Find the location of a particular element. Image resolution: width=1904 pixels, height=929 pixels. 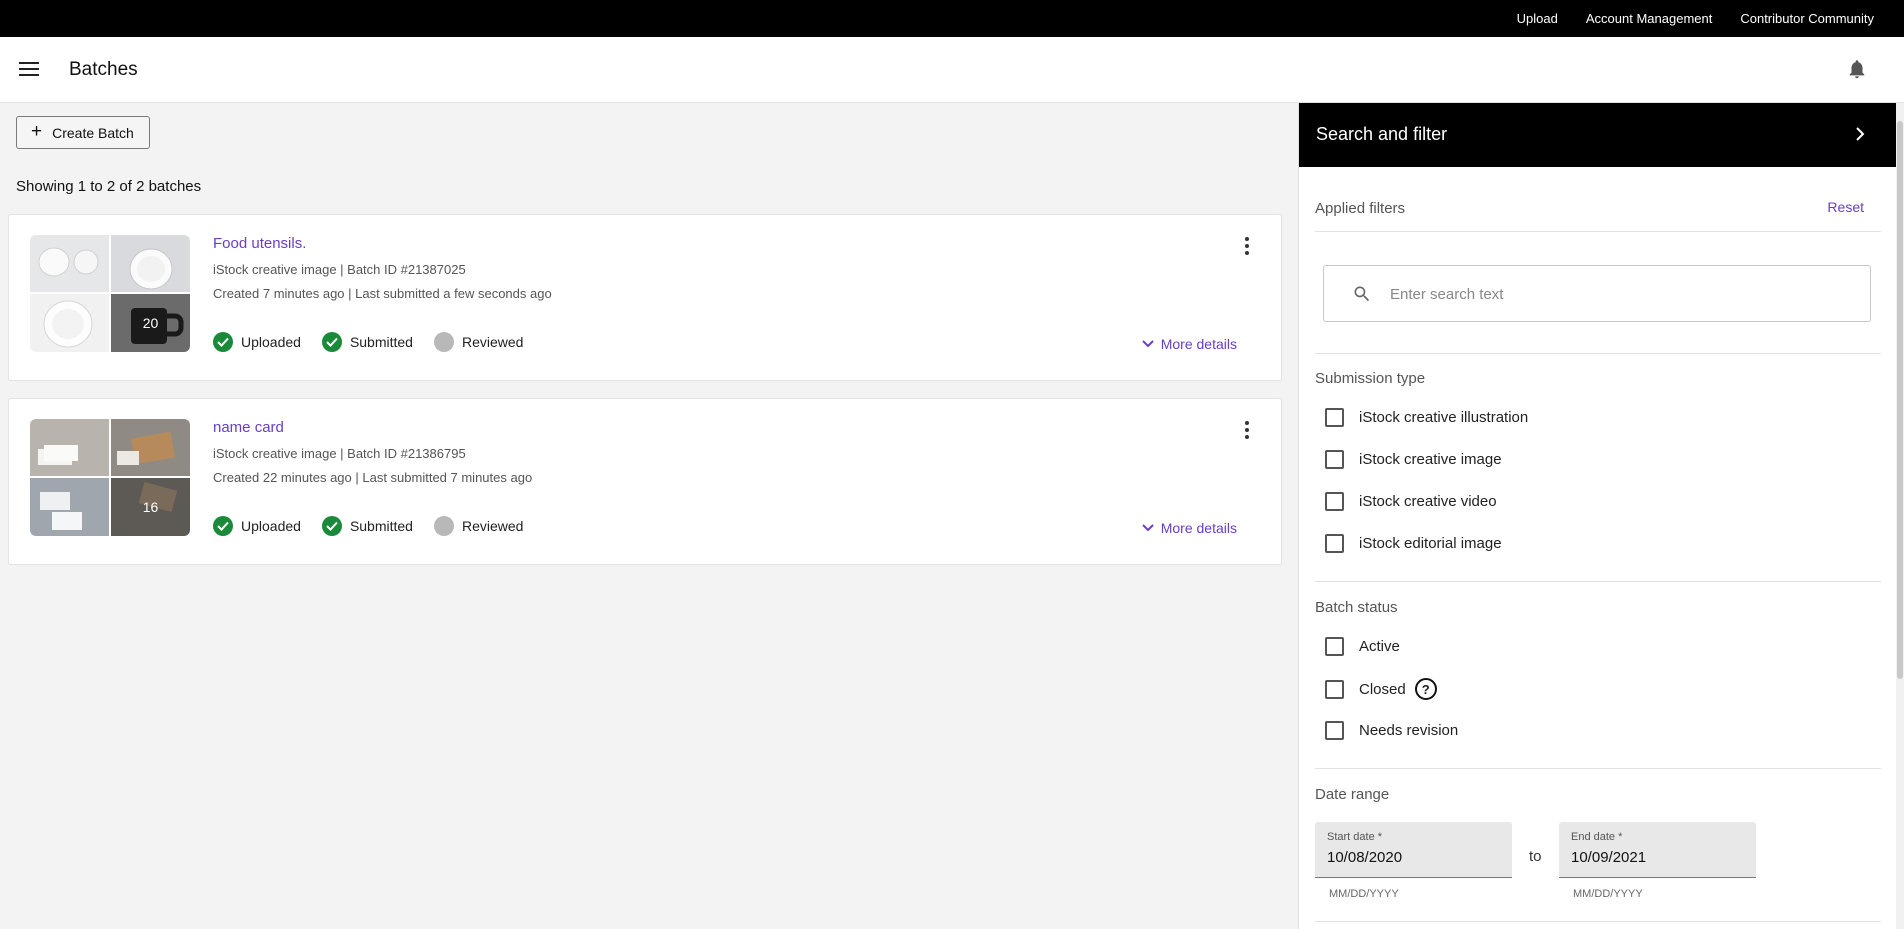

menu-icon is located at coordinates (29, 70).